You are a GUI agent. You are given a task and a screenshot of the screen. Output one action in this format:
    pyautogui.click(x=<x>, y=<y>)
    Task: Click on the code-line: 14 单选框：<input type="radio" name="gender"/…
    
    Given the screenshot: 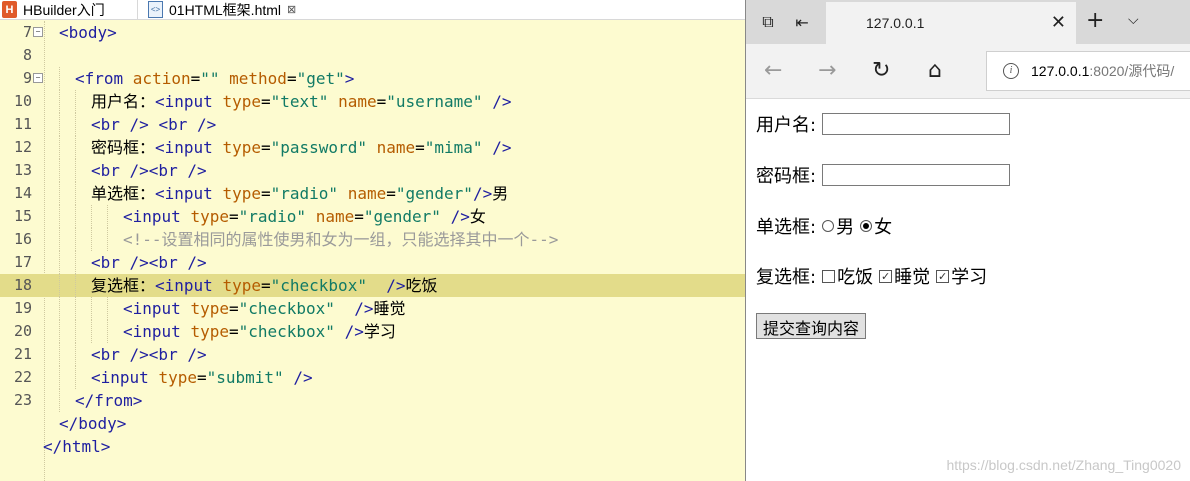 What is the action you would take?
    pyautogui.click(x=372, y=193)
    